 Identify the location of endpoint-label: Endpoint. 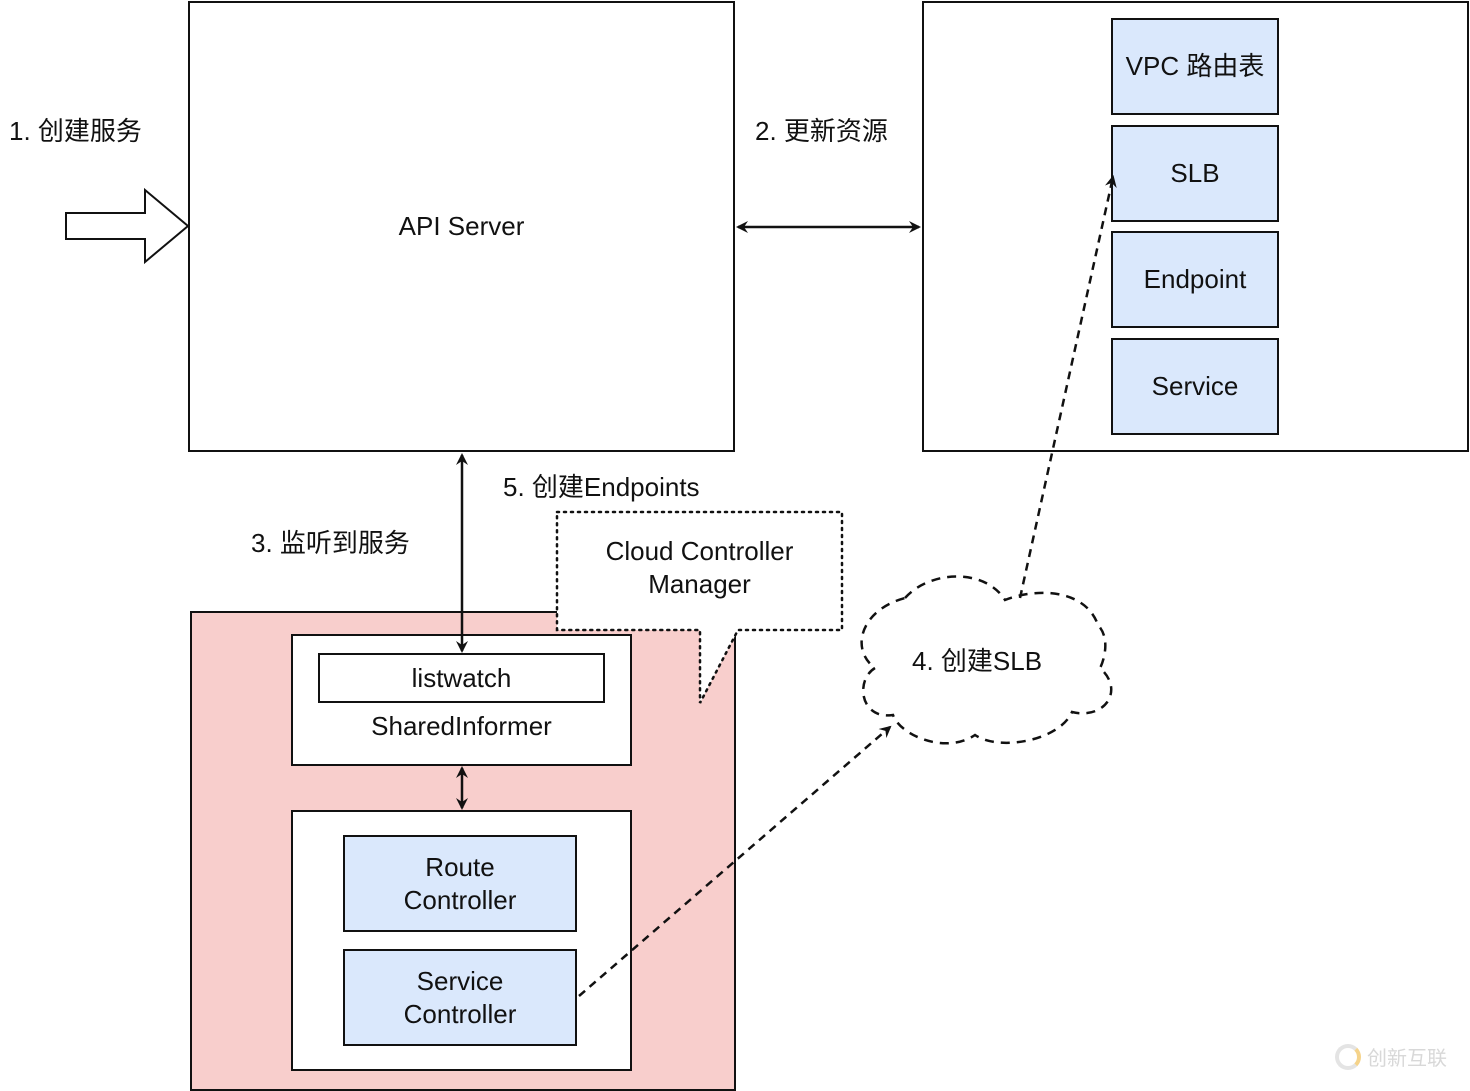
(1195, 279).